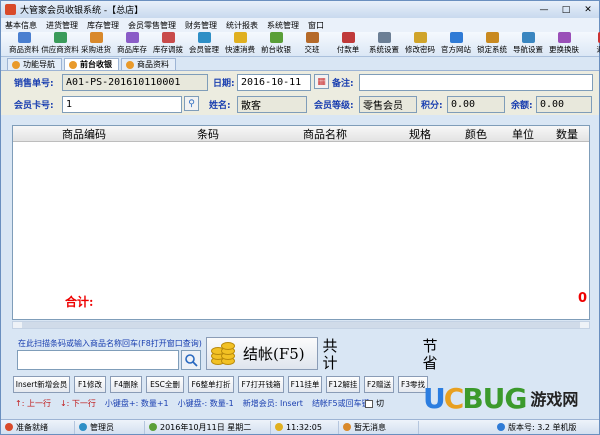 Image resolution: width=600 pixels, height=435 pixels. Describe the element at coordinates (21, 25) in the screenshot. I see `menu-basic-info: 基本信息` at that location.